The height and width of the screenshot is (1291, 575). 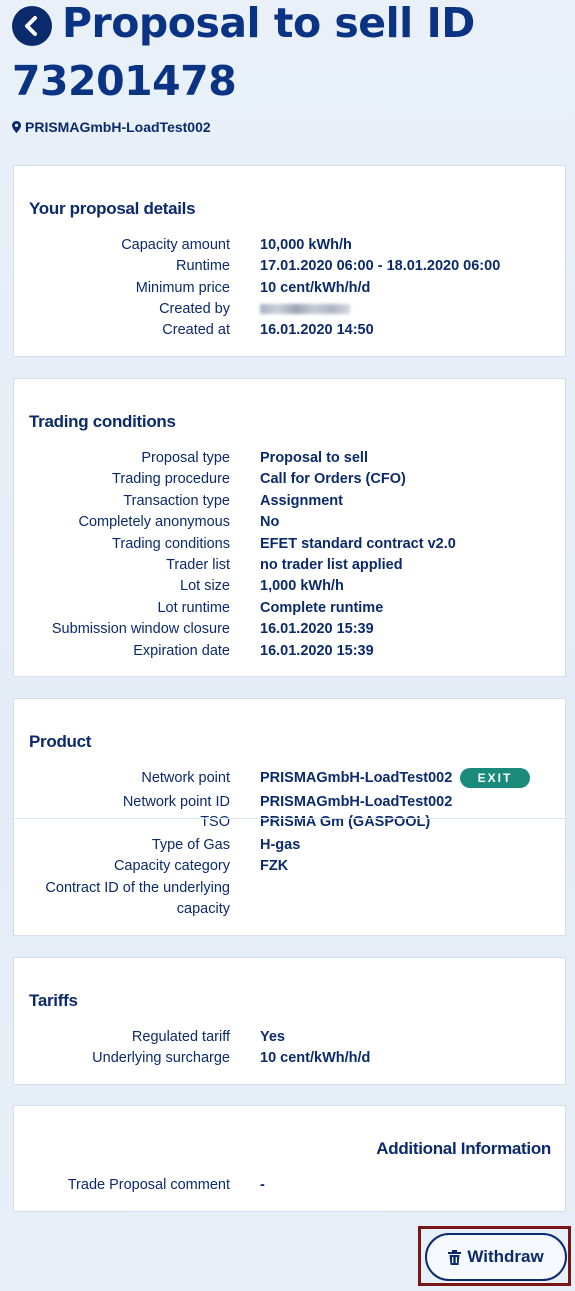 What do you see at coordinates (290, 1040) in the screenshot?
I see `tariff-row: Regulated tariff Yes` at bounding box center [290, 1040].